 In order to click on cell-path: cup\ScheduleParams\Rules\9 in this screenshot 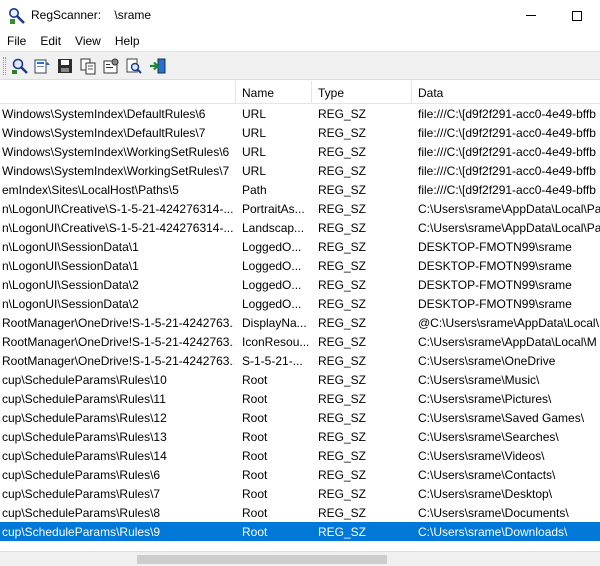, I will do `click(81, 532)`.